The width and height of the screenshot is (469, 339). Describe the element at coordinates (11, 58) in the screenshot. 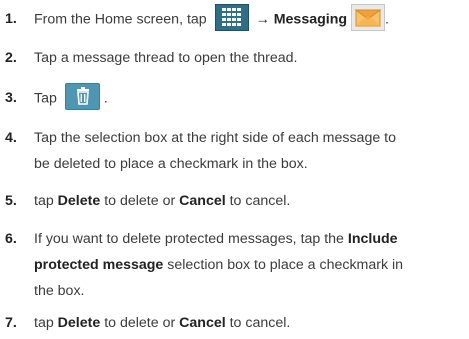

I see `step-number: 2.` at that location.